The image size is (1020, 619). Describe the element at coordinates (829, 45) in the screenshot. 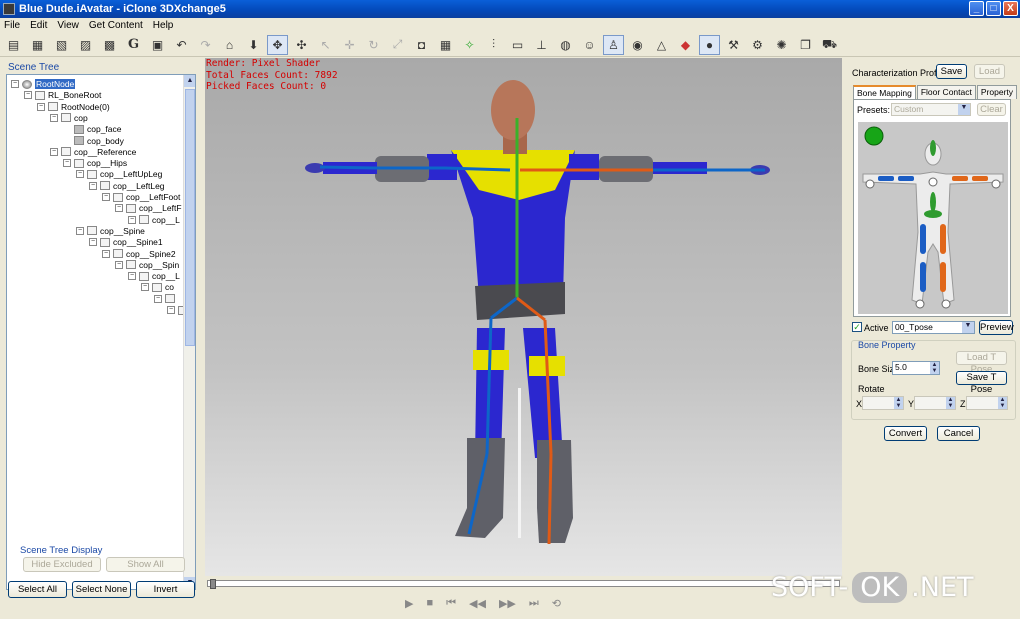

I see `cart-icon: ⛟` at that location.